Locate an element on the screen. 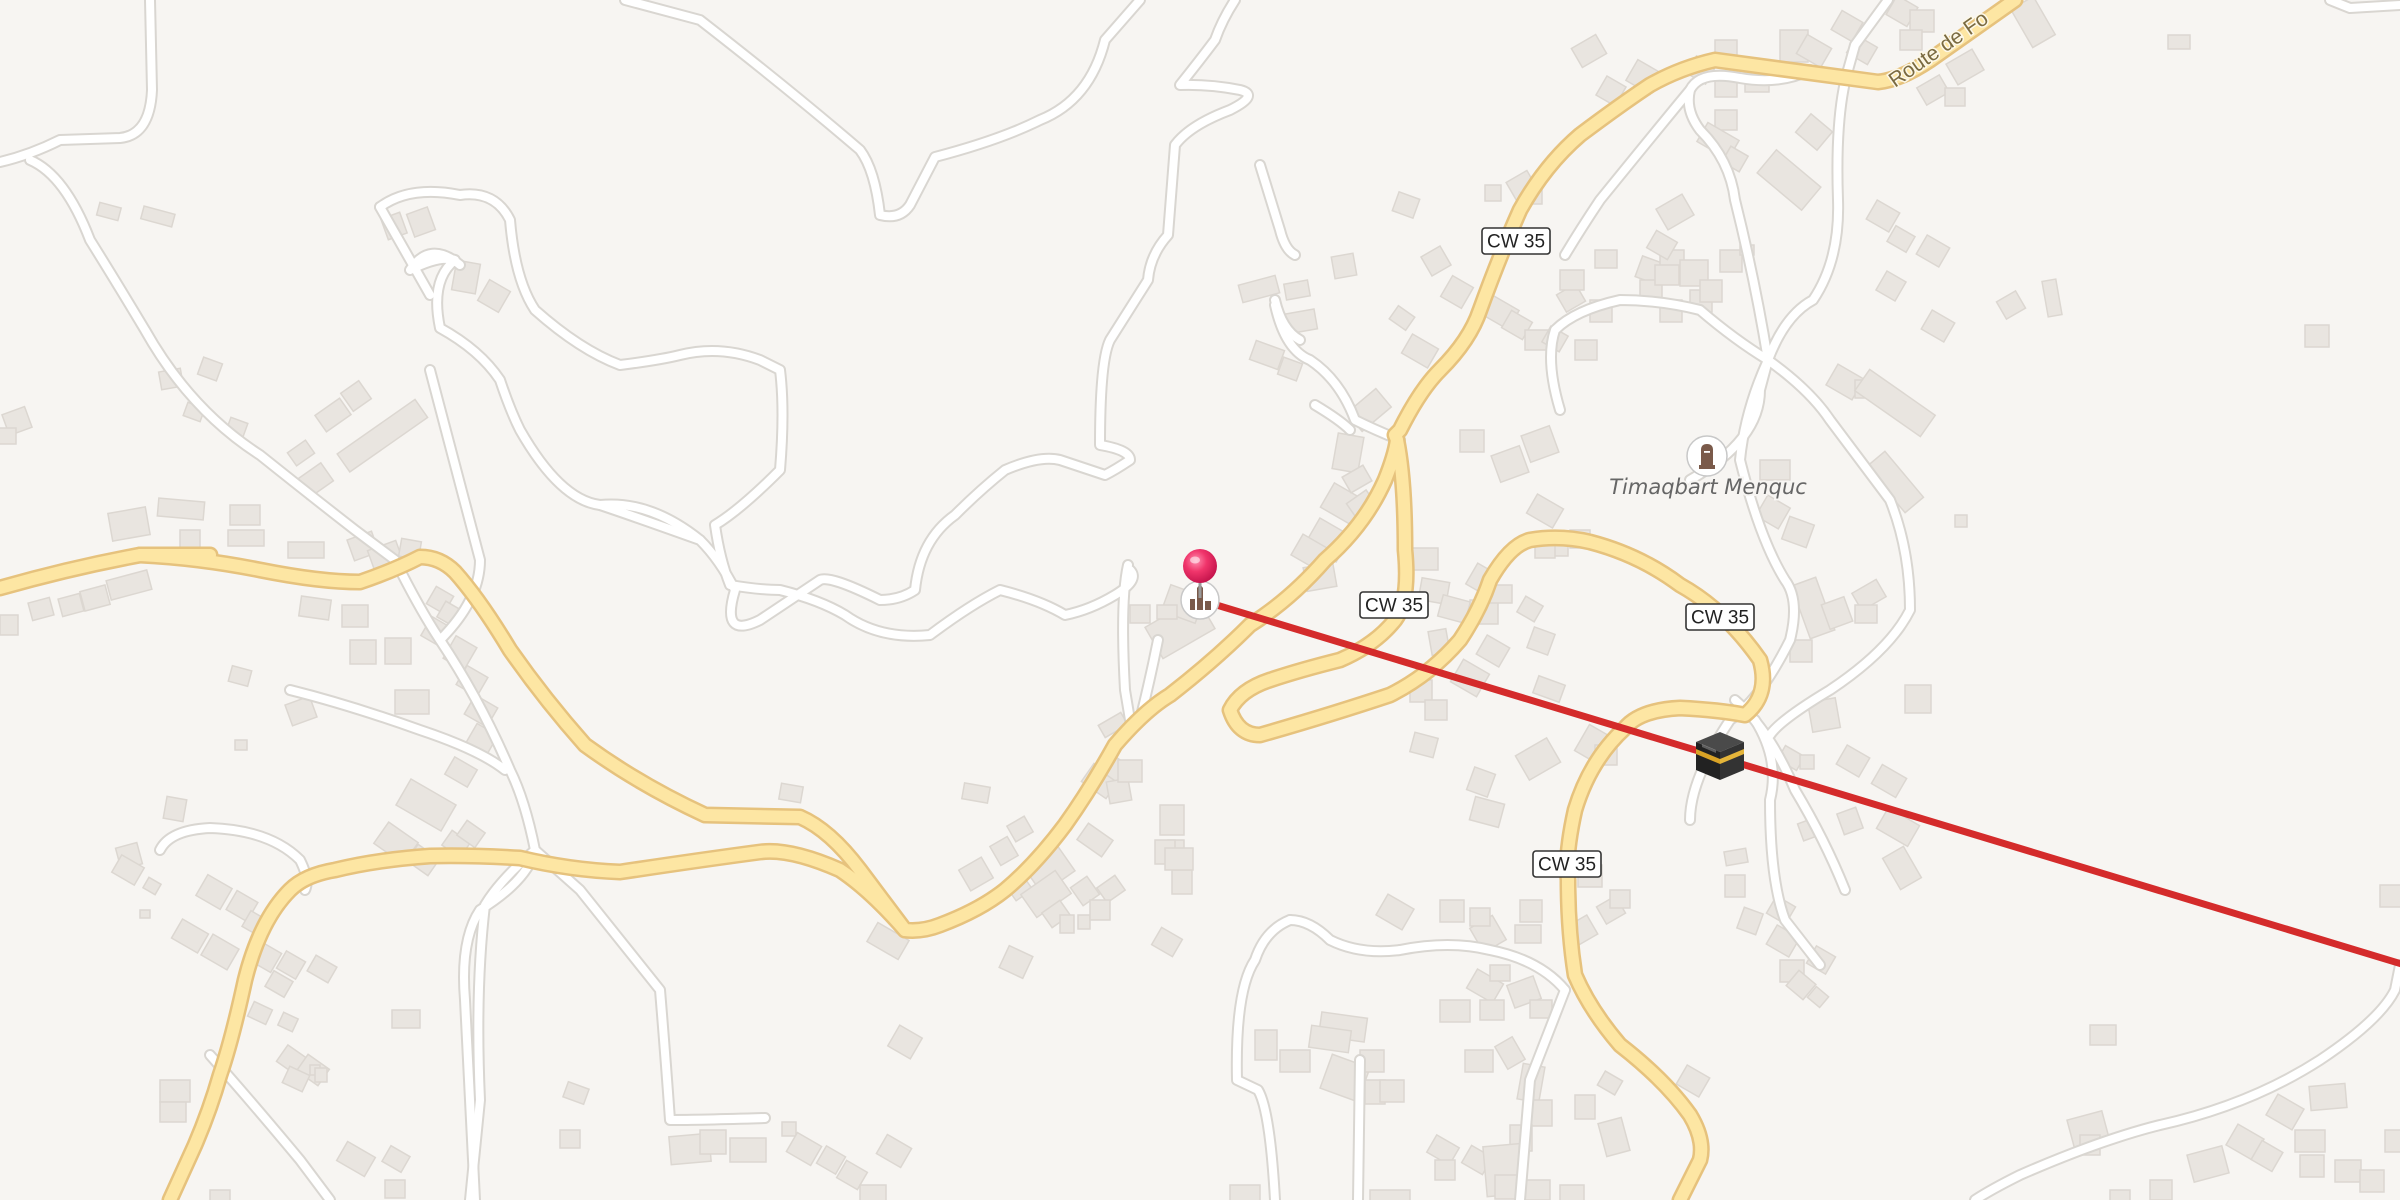  cemetery-icon is located at coordinates (1707, 456).